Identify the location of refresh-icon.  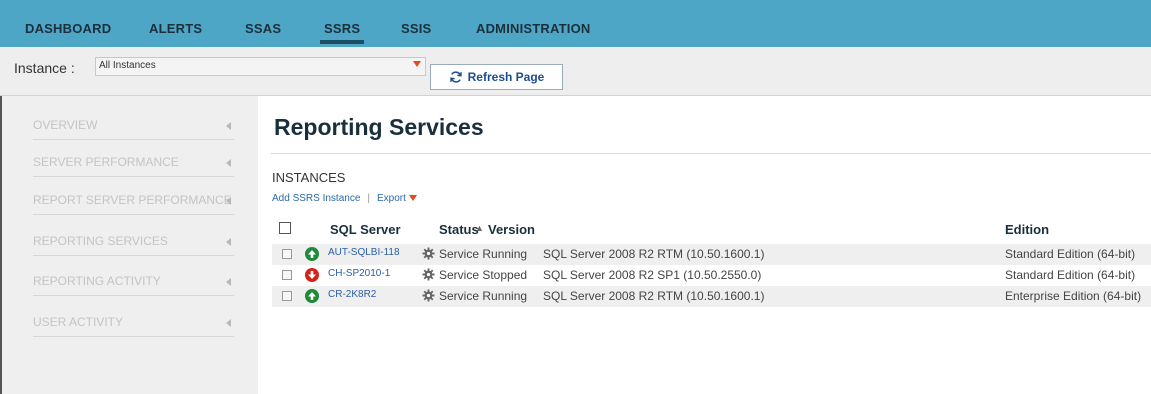
(455, 77).